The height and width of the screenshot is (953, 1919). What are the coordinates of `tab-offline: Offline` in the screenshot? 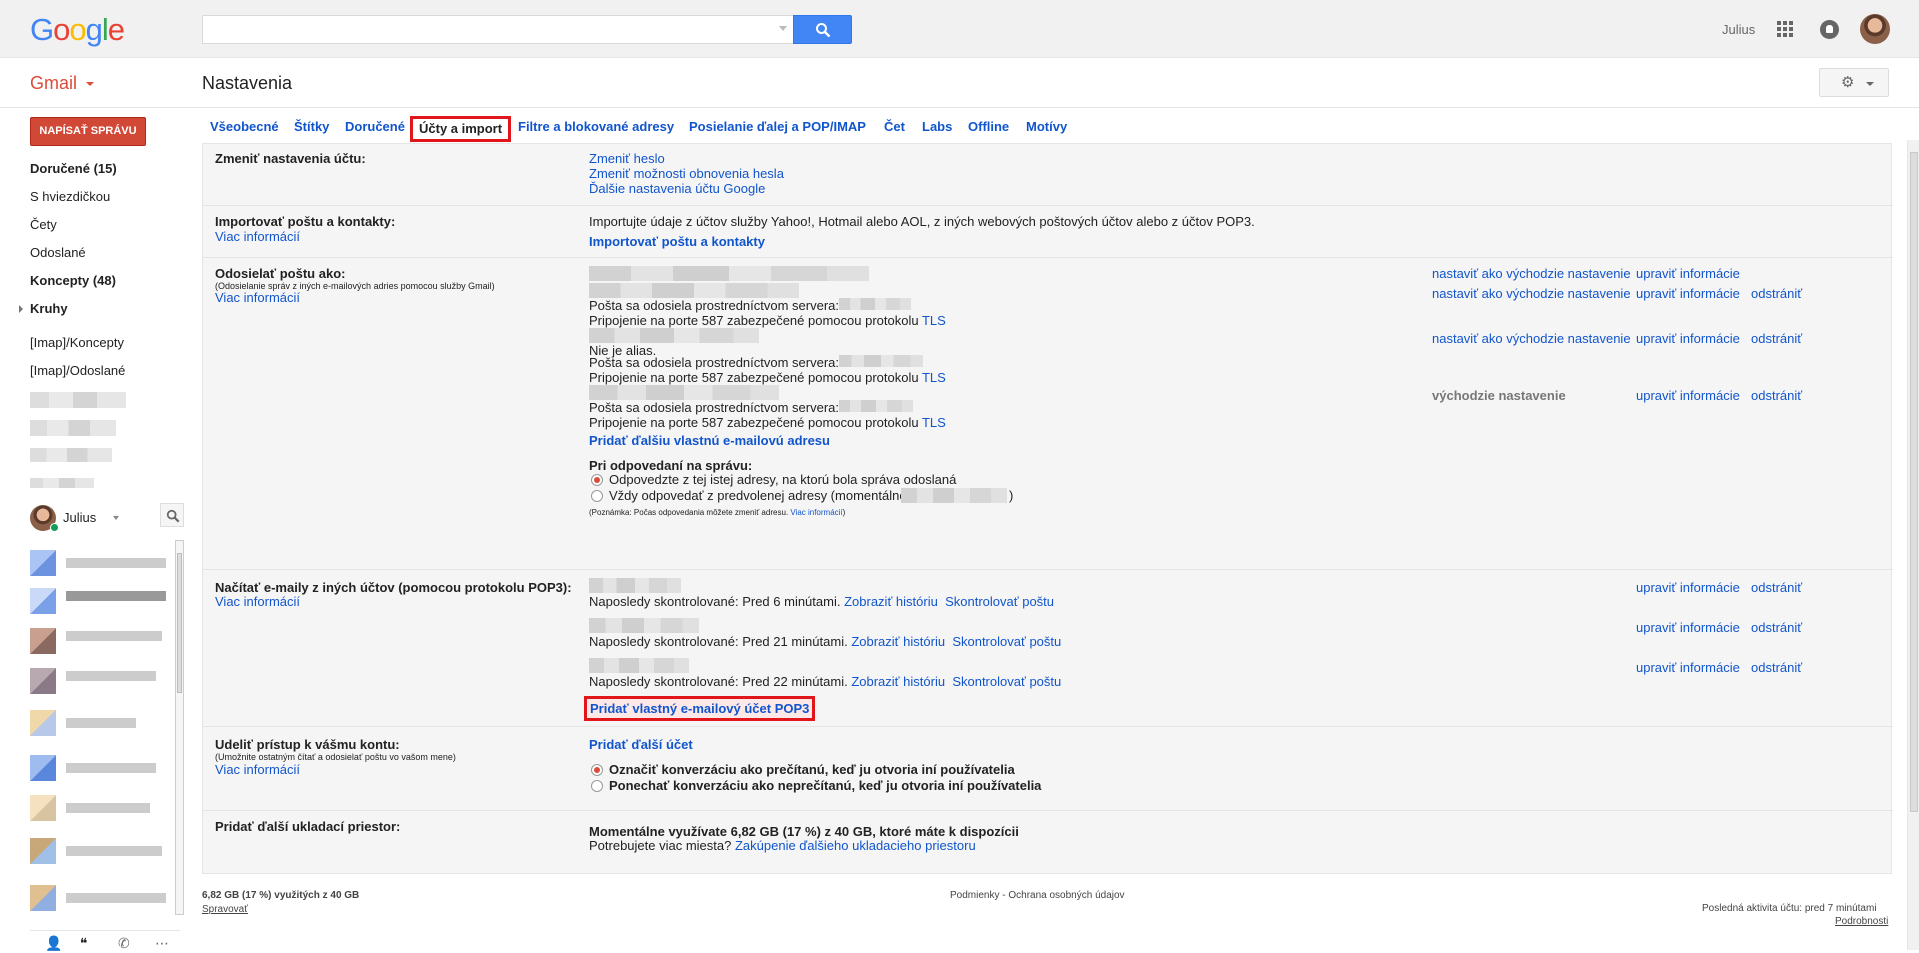 It's located at (988, 127).